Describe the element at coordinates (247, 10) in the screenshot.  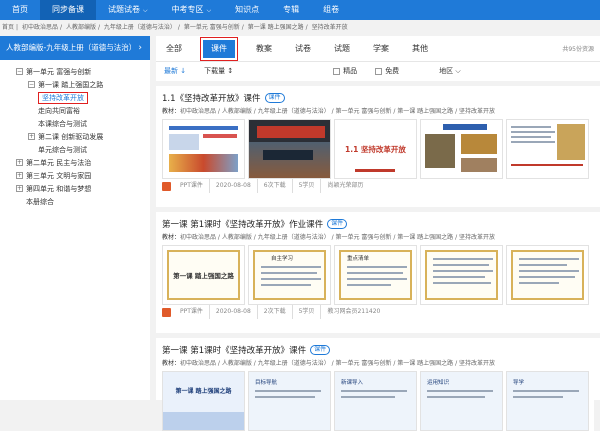
I see `nav-knowledge: 知识点` at that location.